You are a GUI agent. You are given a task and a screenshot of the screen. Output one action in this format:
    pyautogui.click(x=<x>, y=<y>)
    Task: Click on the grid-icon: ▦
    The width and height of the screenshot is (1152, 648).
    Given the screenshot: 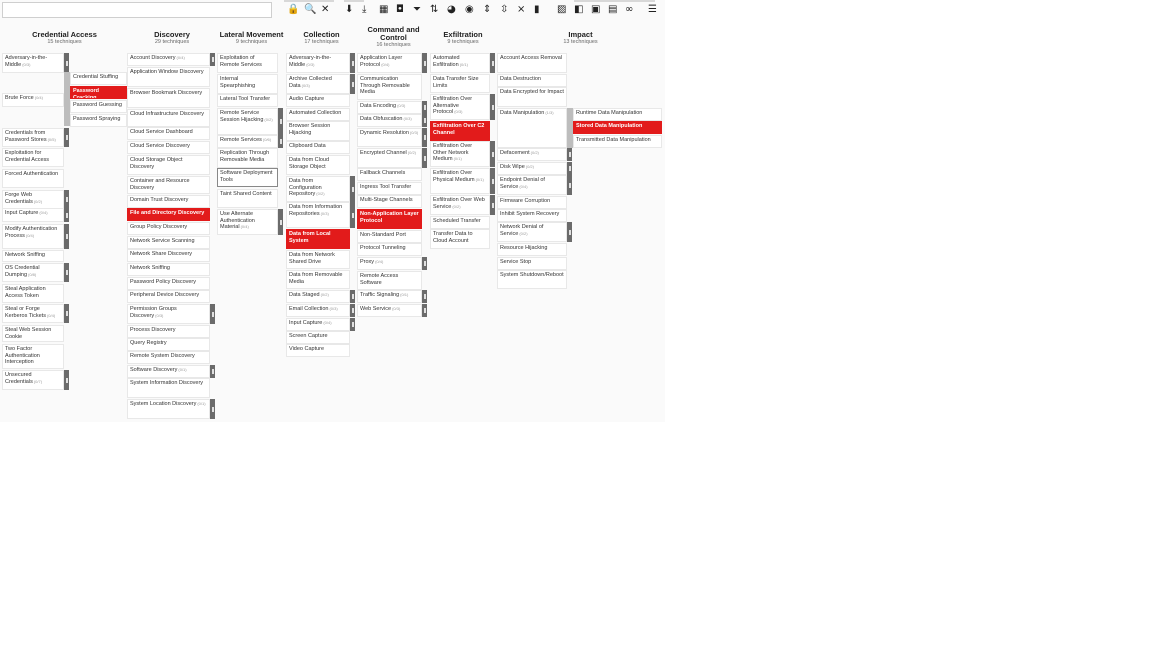 What is the action you would take?
    pyautogui.click(x=383, y=10)
    